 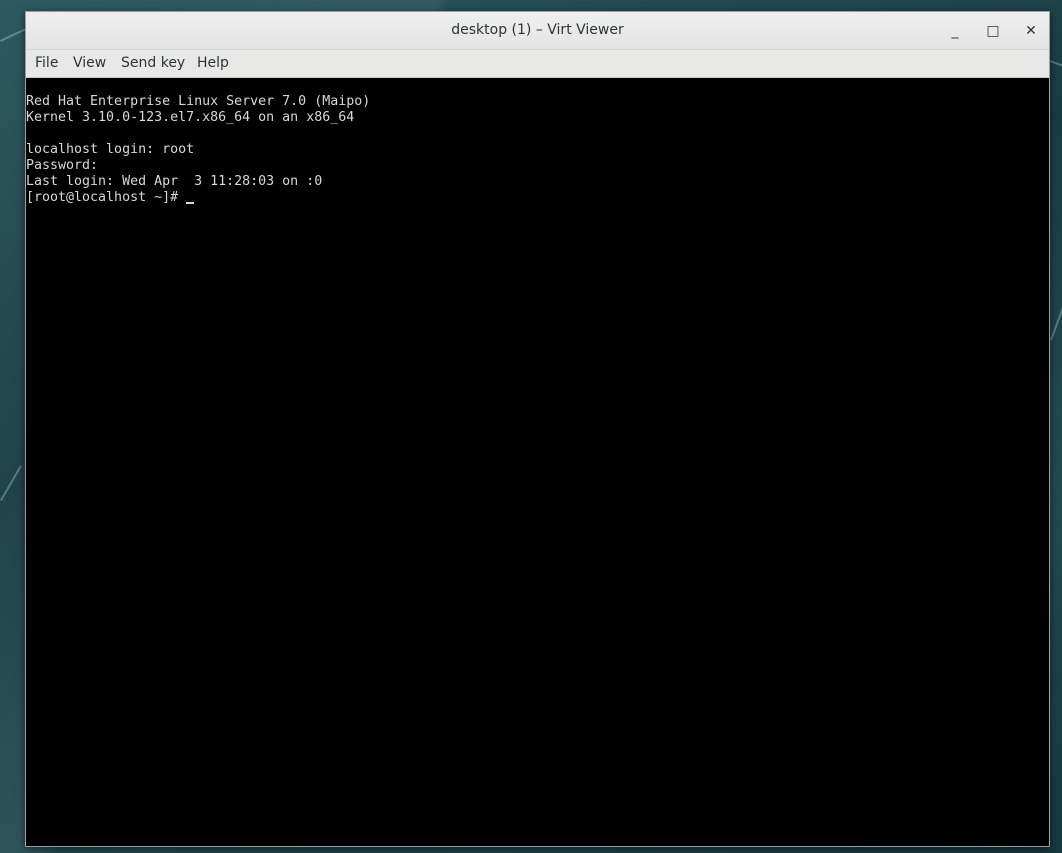 What do you see at coordinates (213, 63) in the screenshot?
I see `menu-help: Help` at bounding box center [213, 63].